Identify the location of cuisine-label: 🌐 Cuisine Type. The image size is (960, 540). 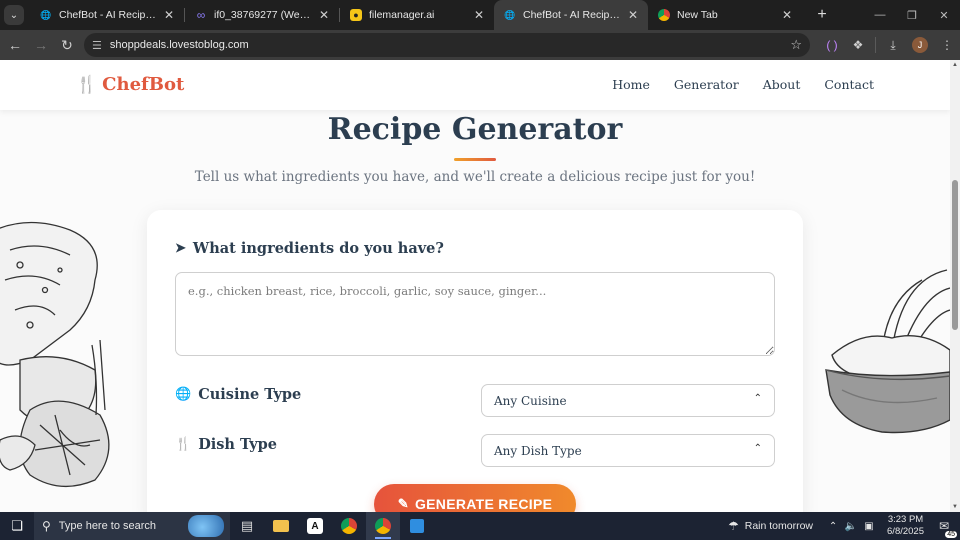
(238, 394).